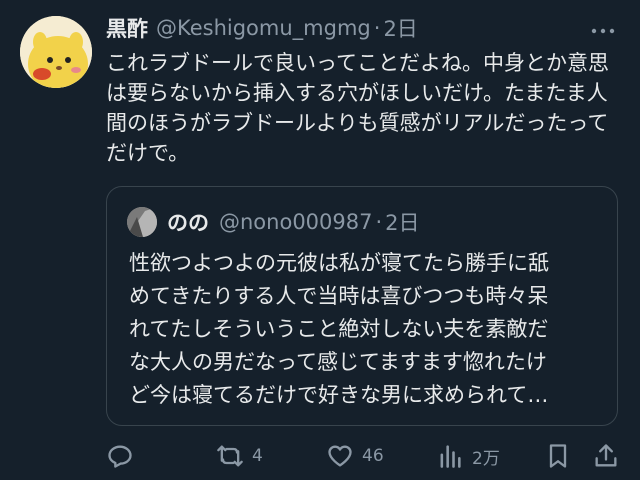 This screenshot has width=640, height=480. Describe the element at coordinates (339, 263) in the screenshot. I see `quote-text-line: 性欲つよつよの元彼は私が寝てたら勝手に舐` at that location.